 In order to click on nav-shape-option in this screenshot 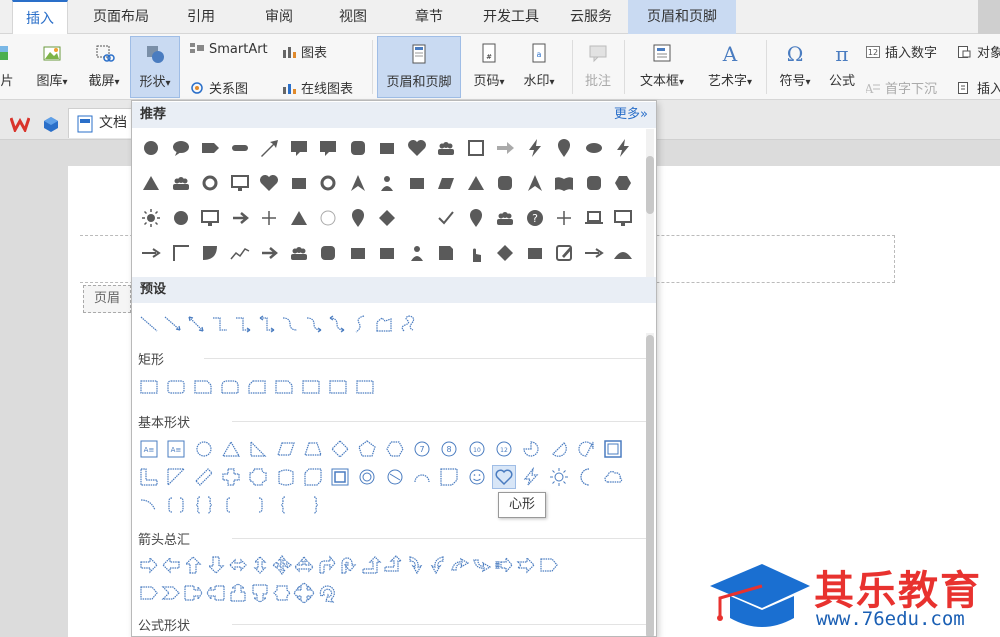, I will do `click(535, 183)`.